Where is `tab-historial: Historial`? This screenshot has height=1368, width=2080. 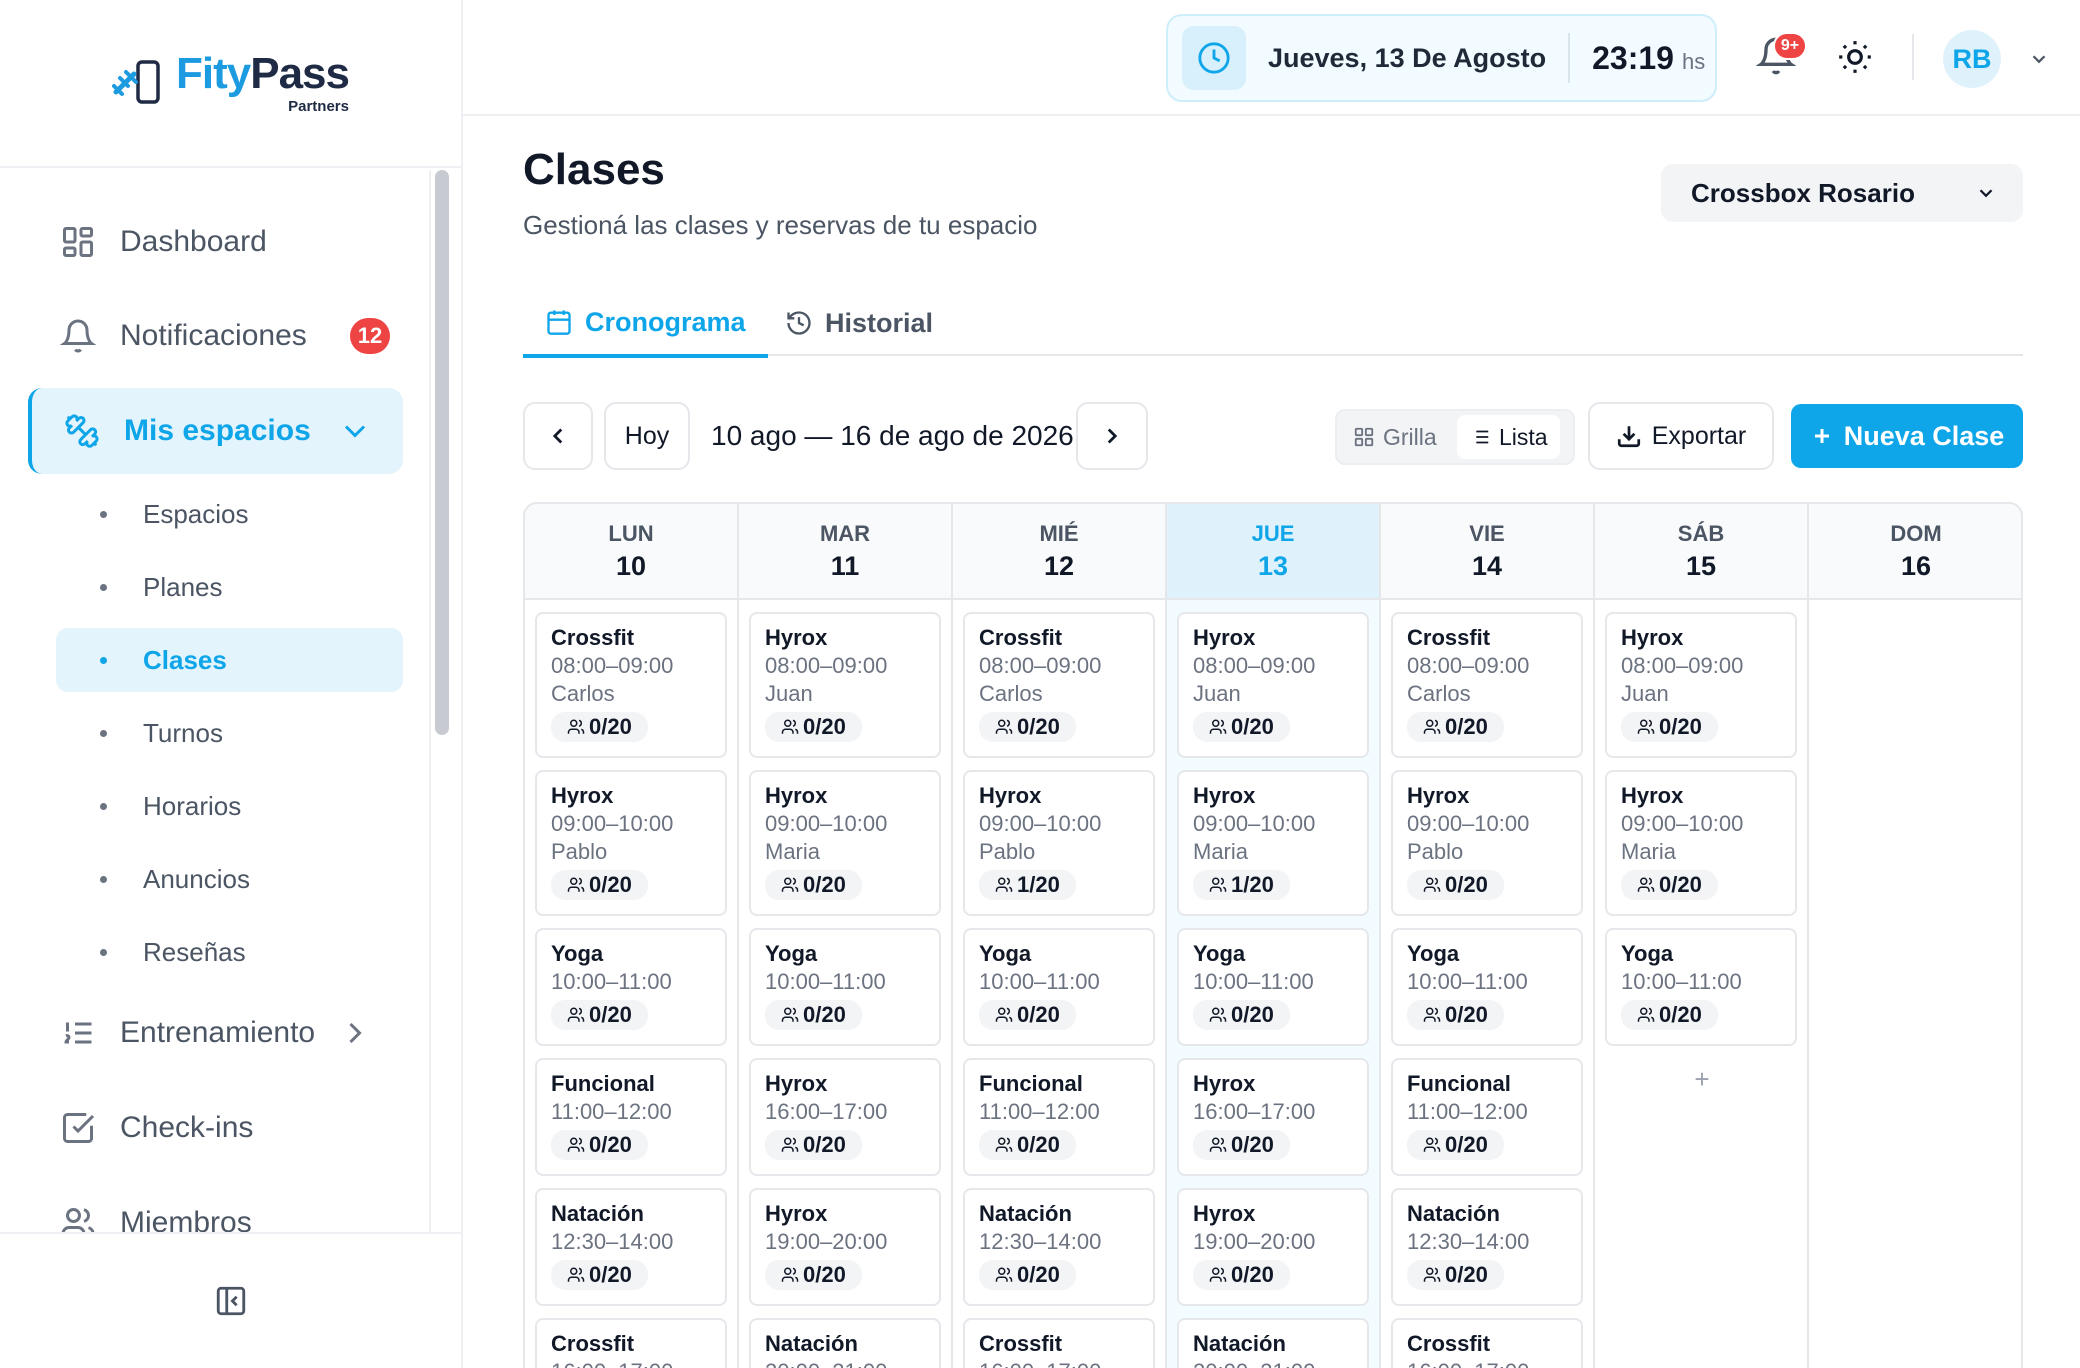
tab-historial: Historial is located at coordinates (859, 323).